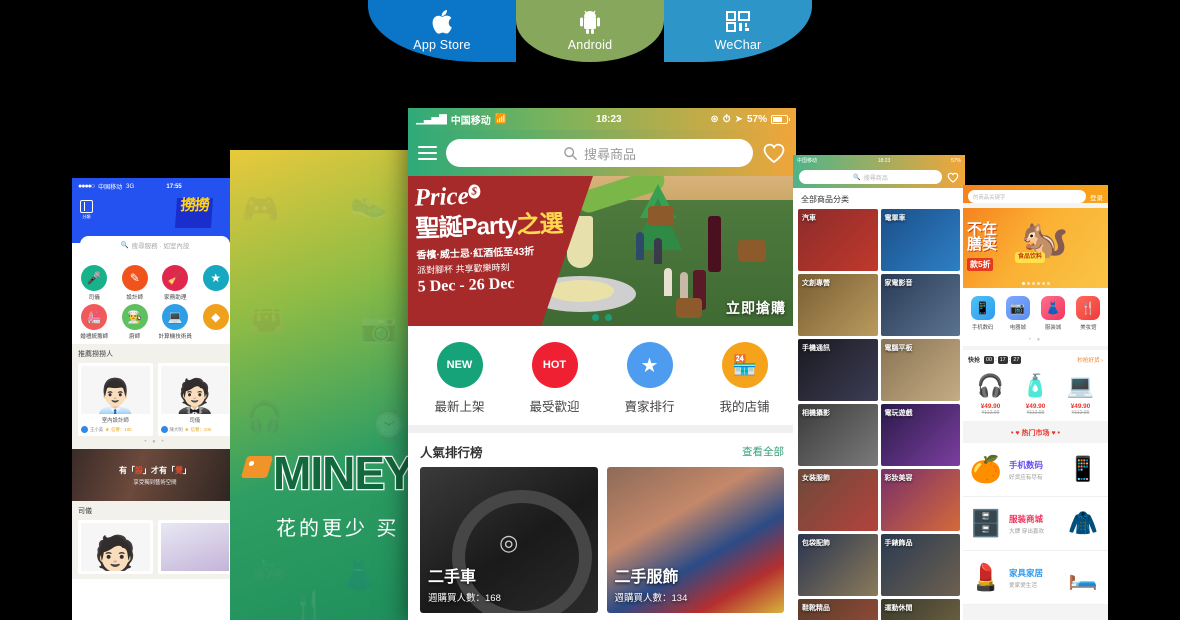  I want to click on market-row-2: 💄 家具家居 爱家爱生活 🛏️, so click(1035, 578).